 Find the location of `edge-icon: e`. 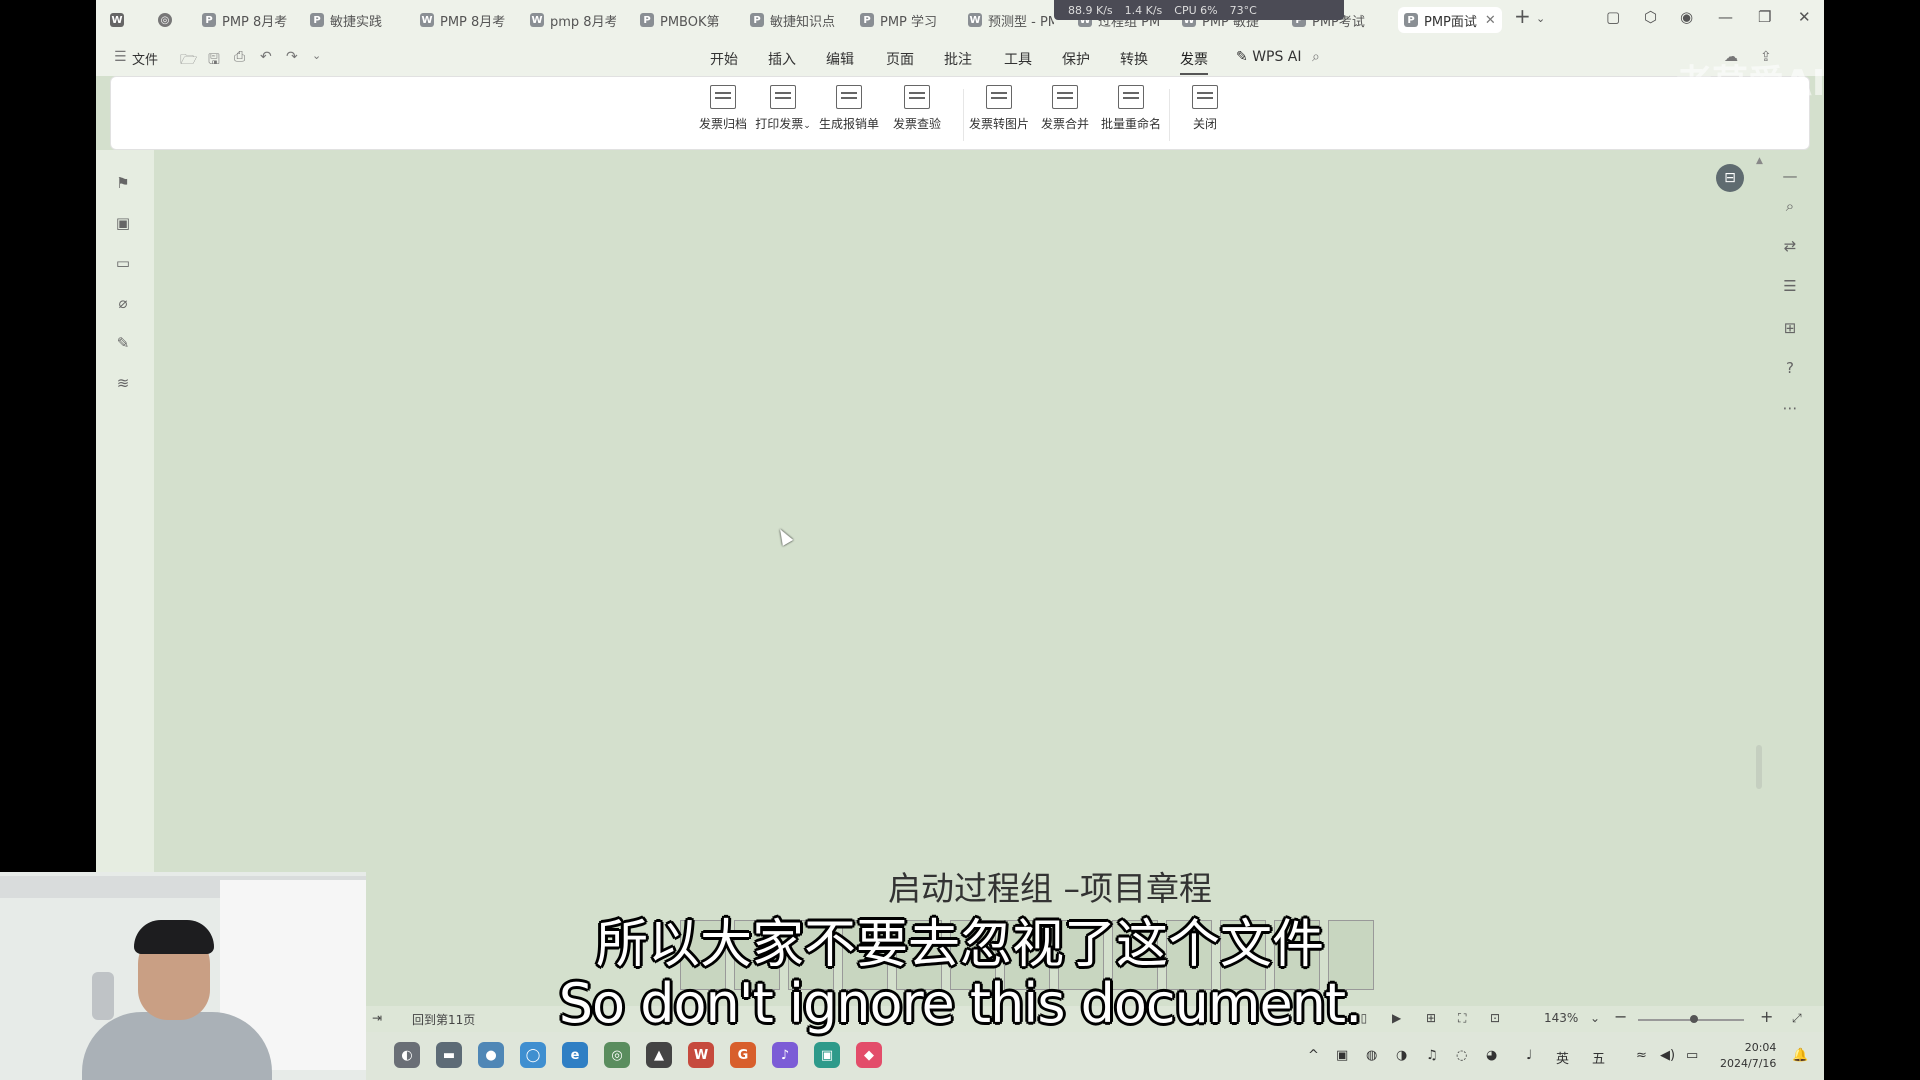

edge-icon: e is located at coordinates (575, 1055).